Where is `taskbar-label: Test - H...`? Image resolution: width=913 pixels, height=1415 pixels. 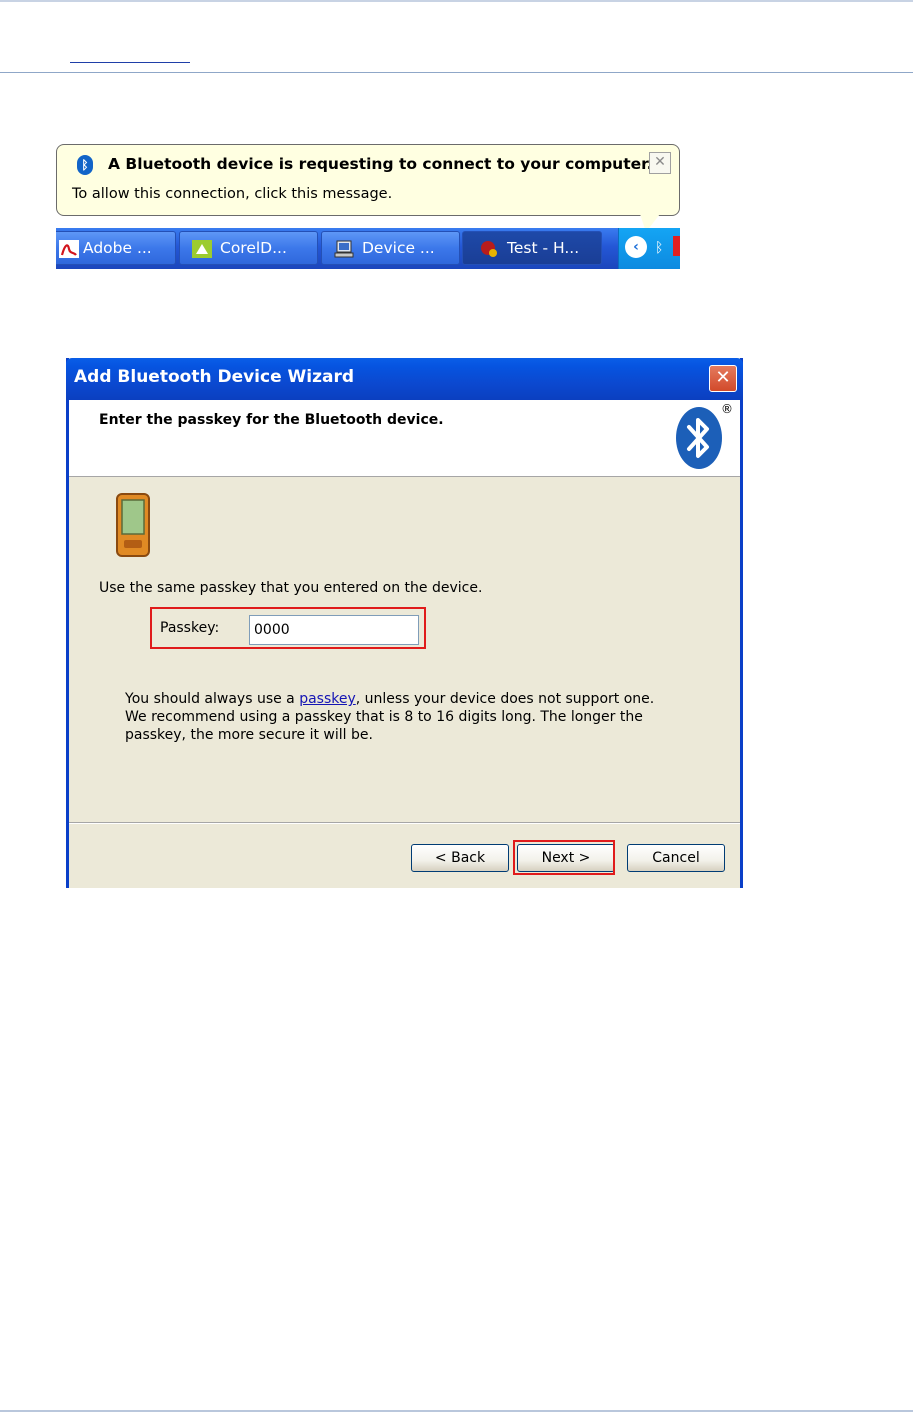 taskbar-label: Test - H... is located at coordinates (543, 248).